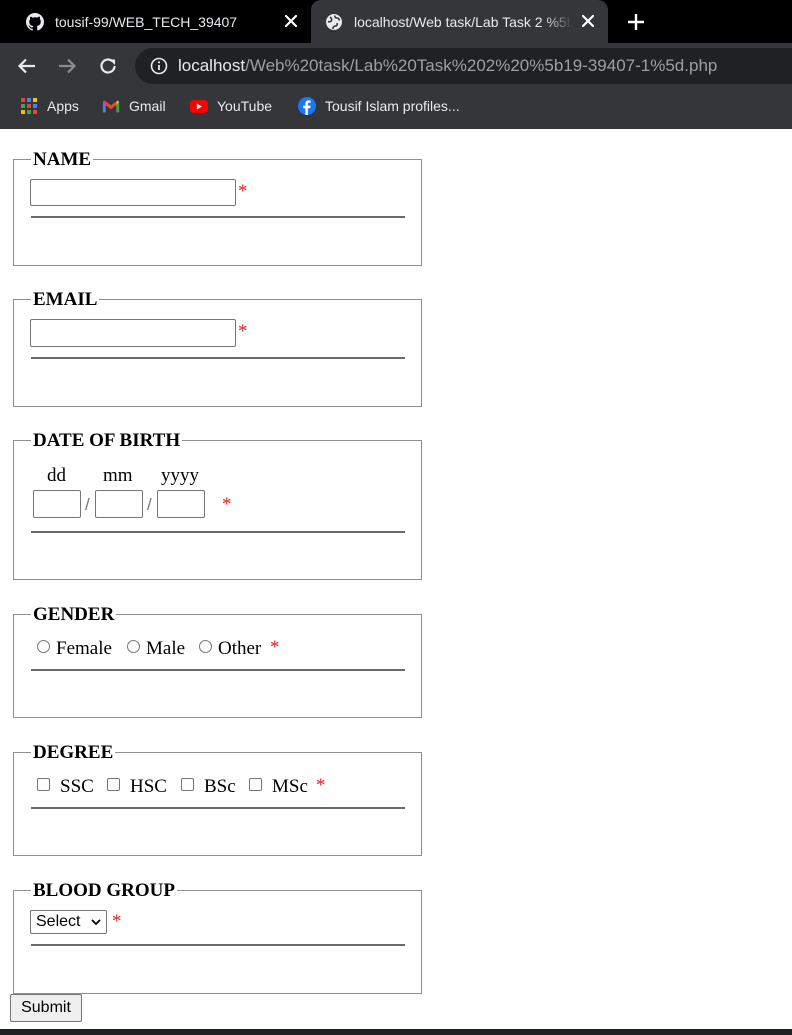  Describe the element at coordinates (35, 21) in the screenshot. I see `github-icon` at that location.